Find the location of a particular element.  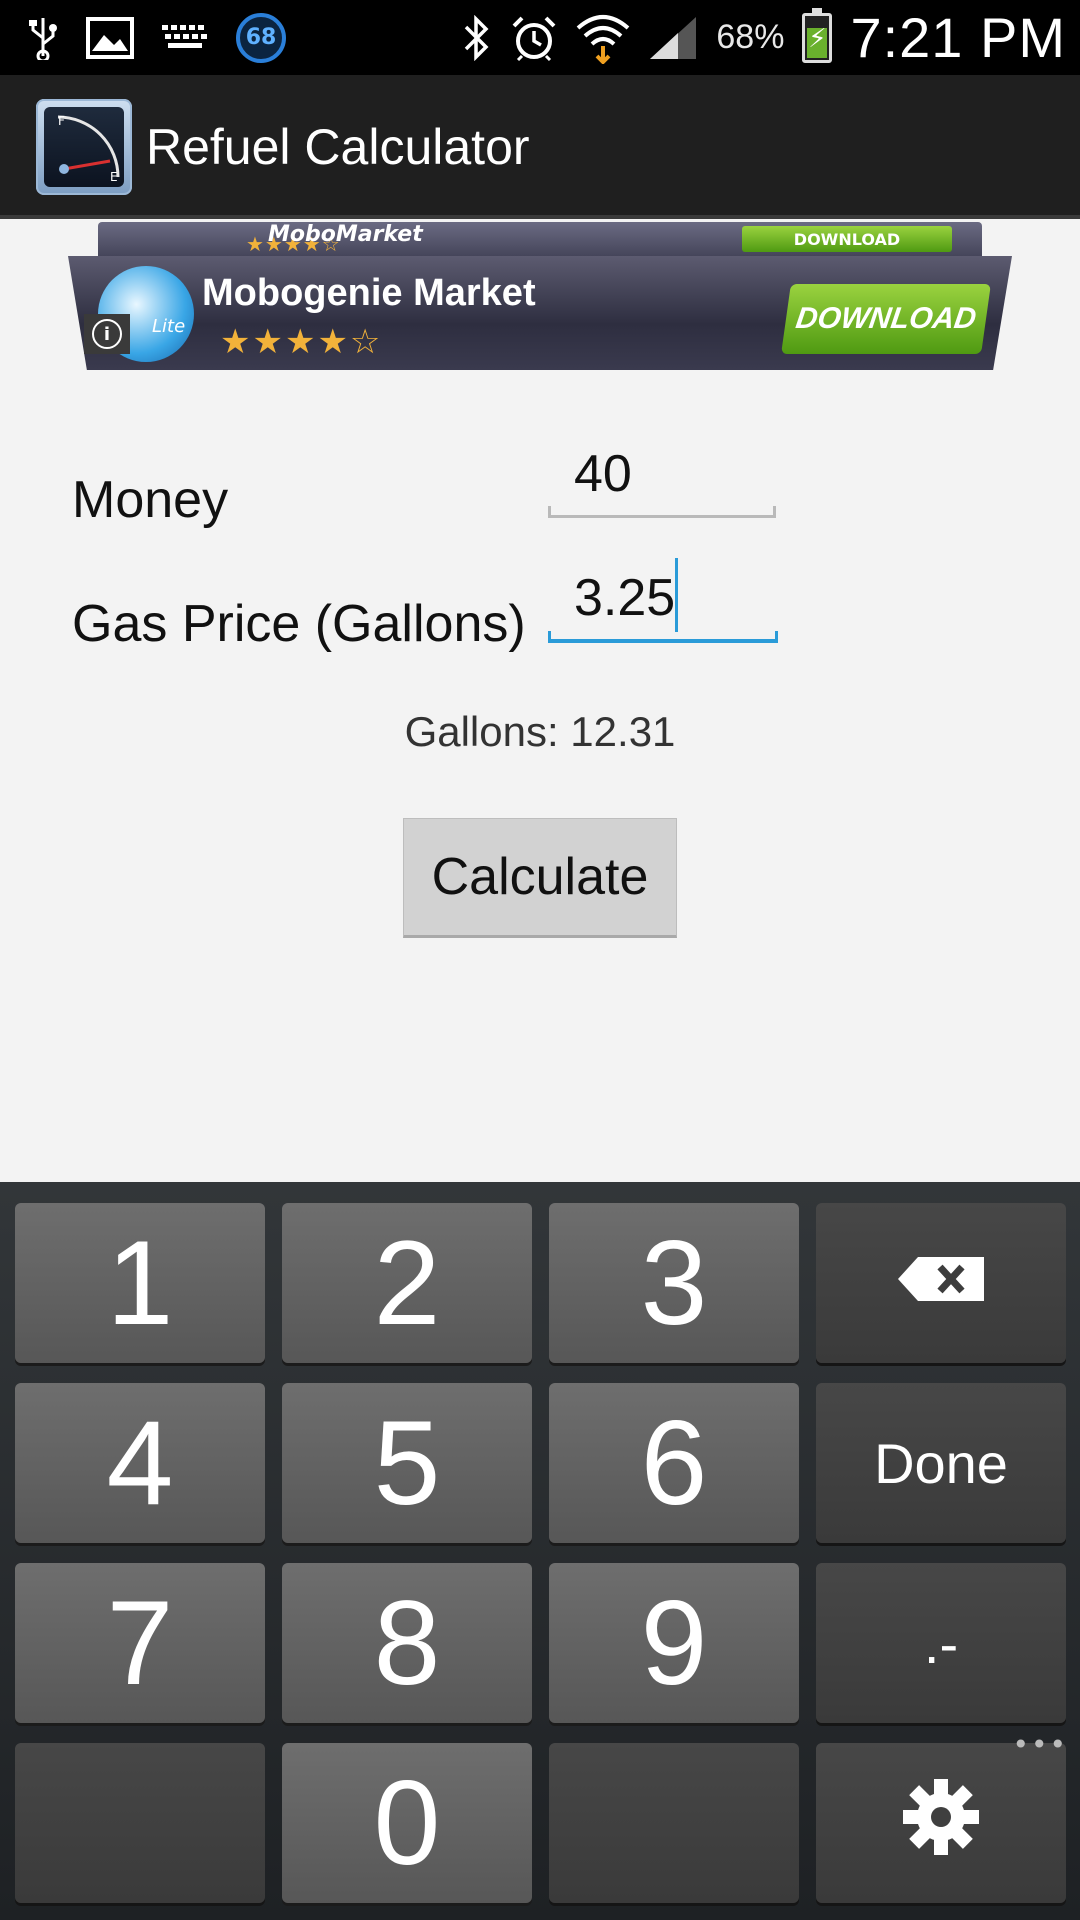

gas-price-input-underline is located at coordinates (663, 637).